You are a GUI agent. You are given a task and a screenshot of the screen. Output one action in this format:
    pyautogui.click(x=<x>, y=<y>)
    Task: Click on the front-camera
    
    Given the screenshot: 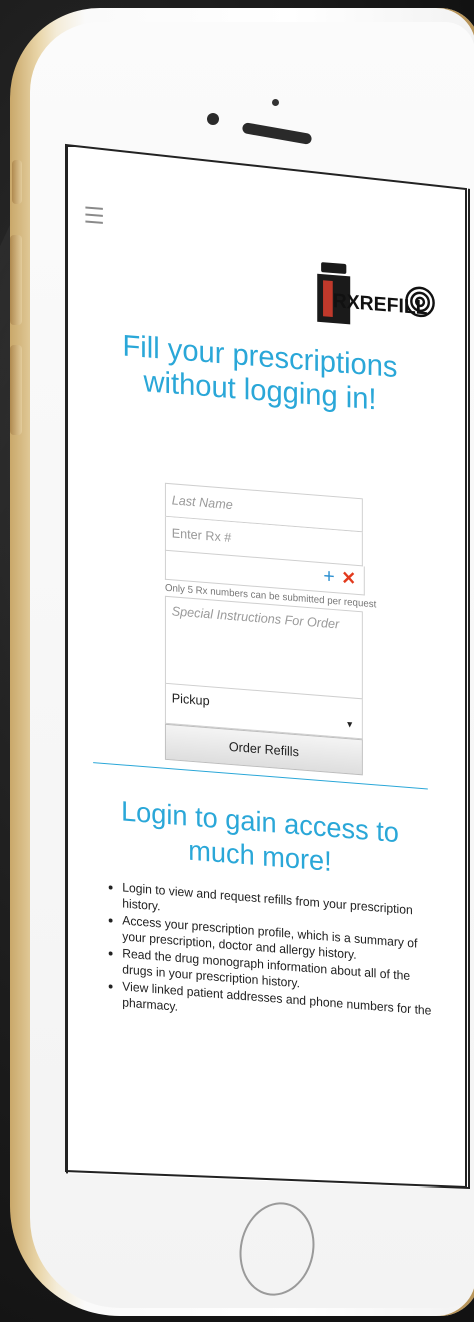 What is the action you would take?
    pyautogui.click(x=213, y=119)
    